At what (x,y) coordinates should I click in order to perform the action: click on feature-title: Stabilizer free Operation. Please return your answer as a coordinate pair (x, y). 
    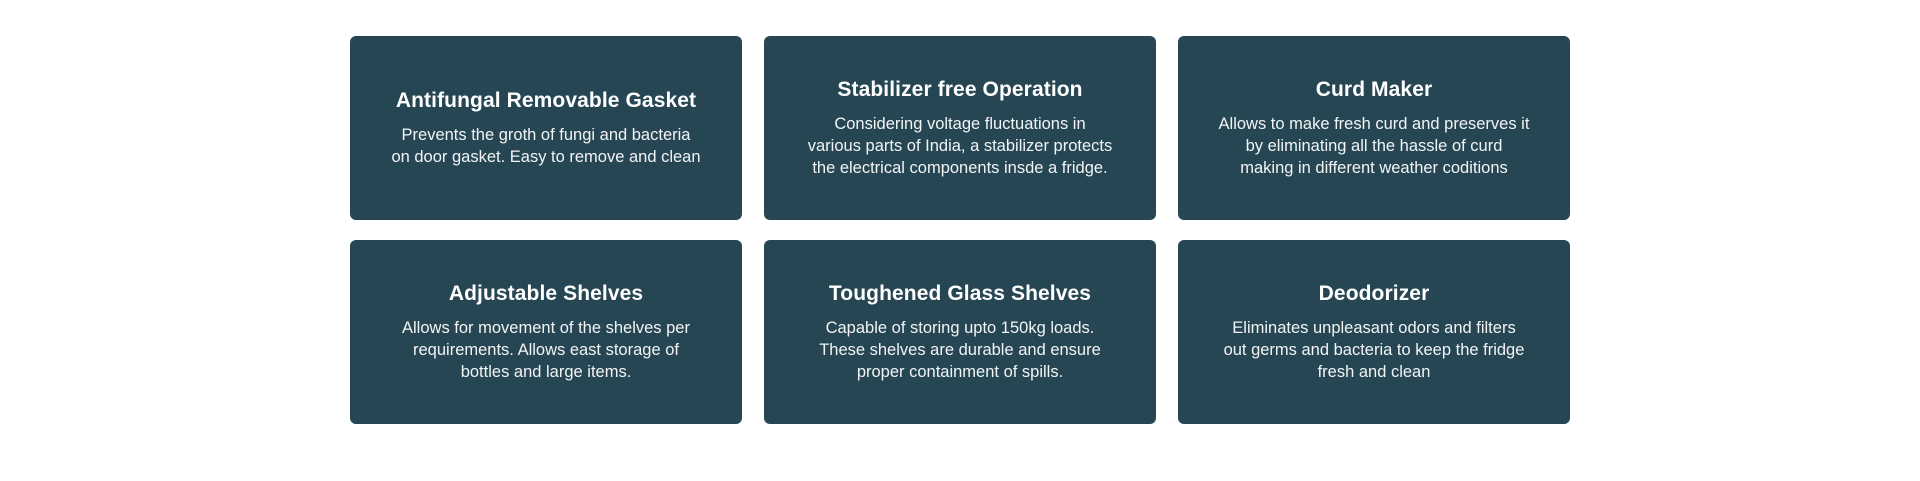
    Looking at the image, I should click on (960, 89).